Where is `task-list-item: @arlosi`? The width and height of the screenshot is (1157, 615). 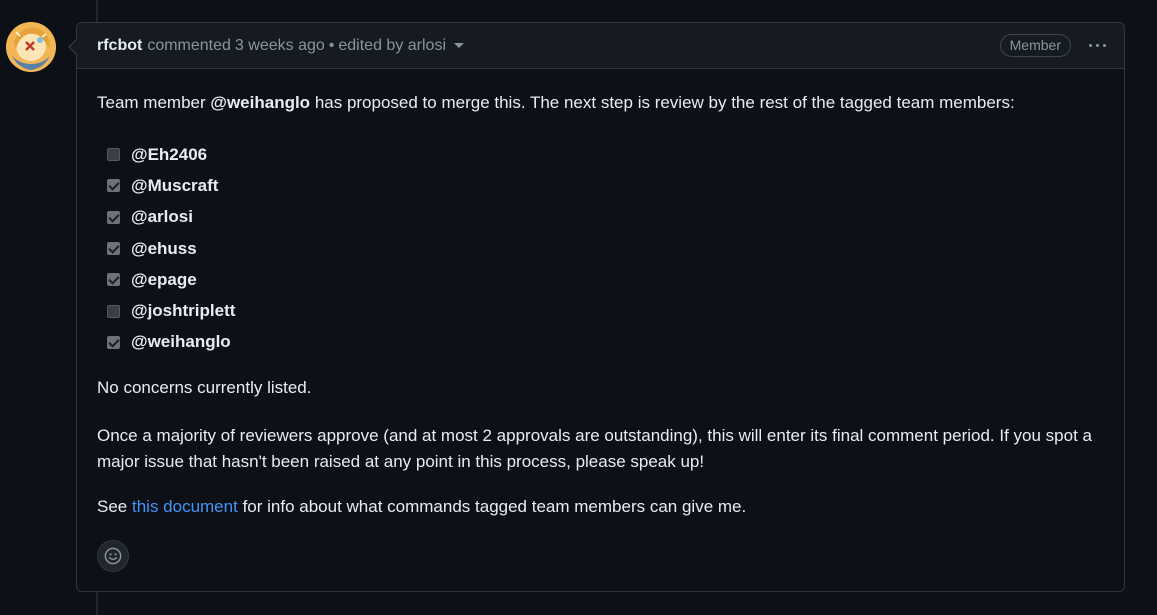 task-list-item: @arlosi is located at coordinates (171, 217).